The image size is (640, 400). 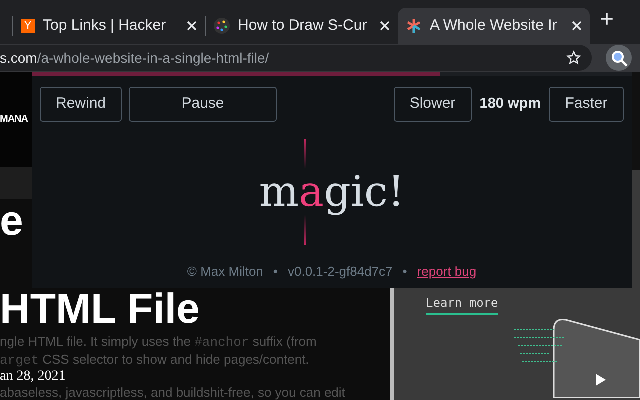 I want to click on new-tab-button: +, so click(x=607, y=20).